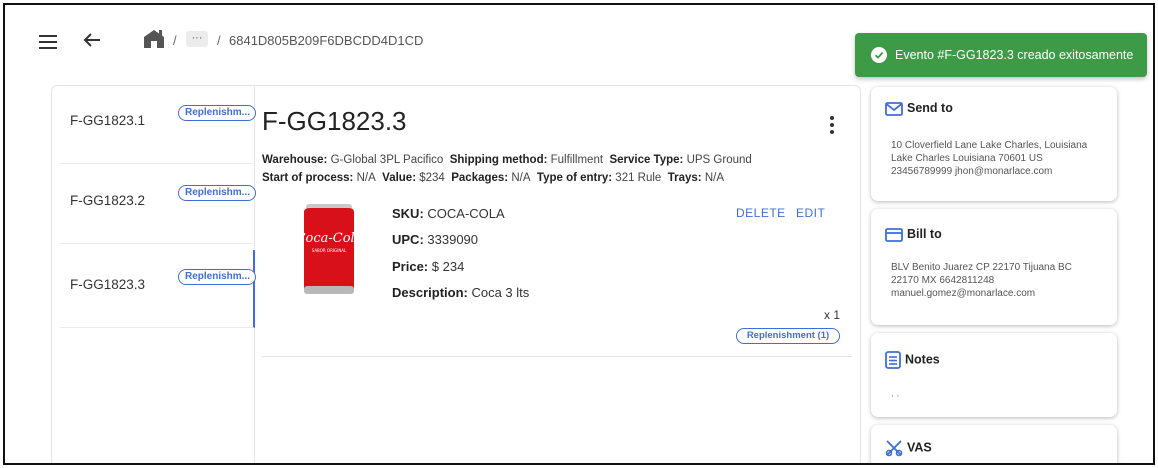 The height and width of the screenshot is (468, 1158). I want to click on product-image: Coca-Cola SABOR ORIGINAL, so click(329, 249).